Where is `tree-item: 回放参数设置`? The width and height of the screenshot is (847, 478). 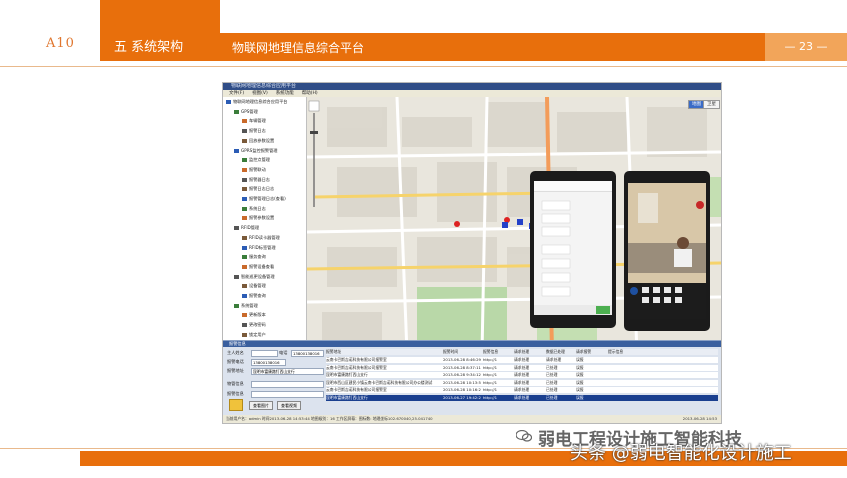
tree-item: 回放参数设置 is located at coordinates (258, 141).